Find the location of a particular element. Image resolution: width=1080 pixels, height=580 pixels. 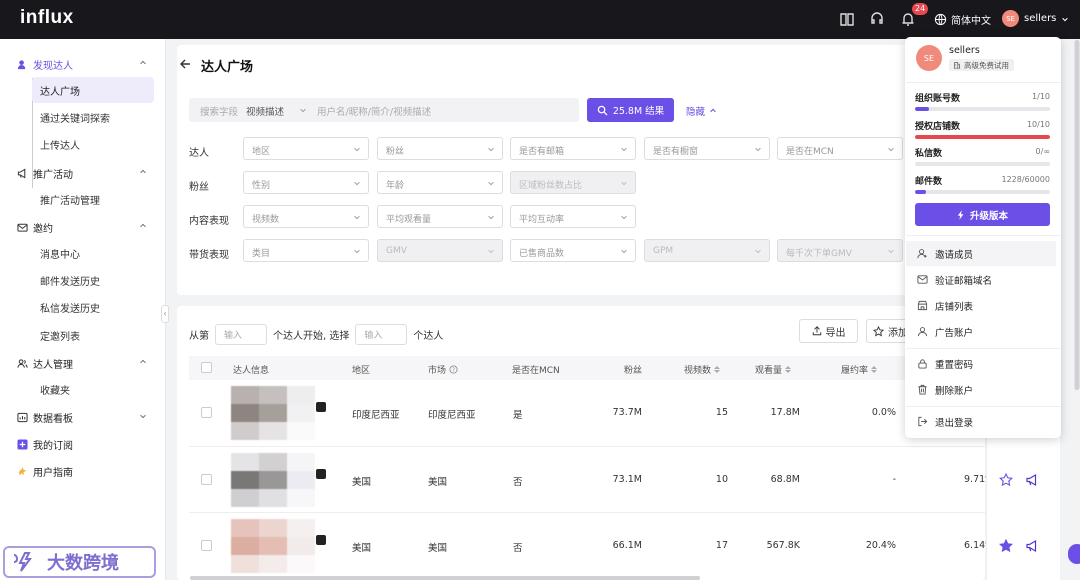

filter-select-followers-1: 年龄 is located at coordinates (440, 182).